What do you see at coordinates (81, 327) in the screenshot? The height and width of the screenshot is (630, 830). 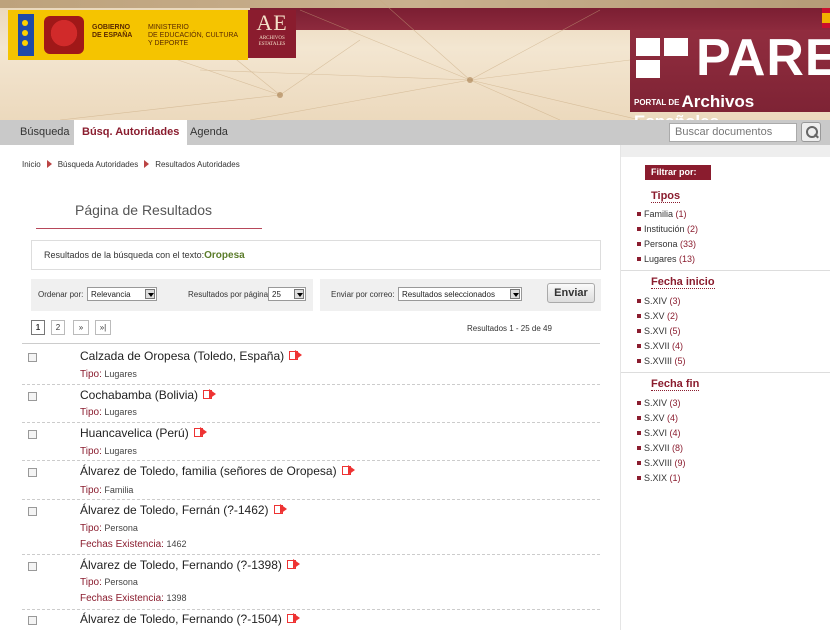 I see `next-page-button: »` at bounding box center [81, 327].